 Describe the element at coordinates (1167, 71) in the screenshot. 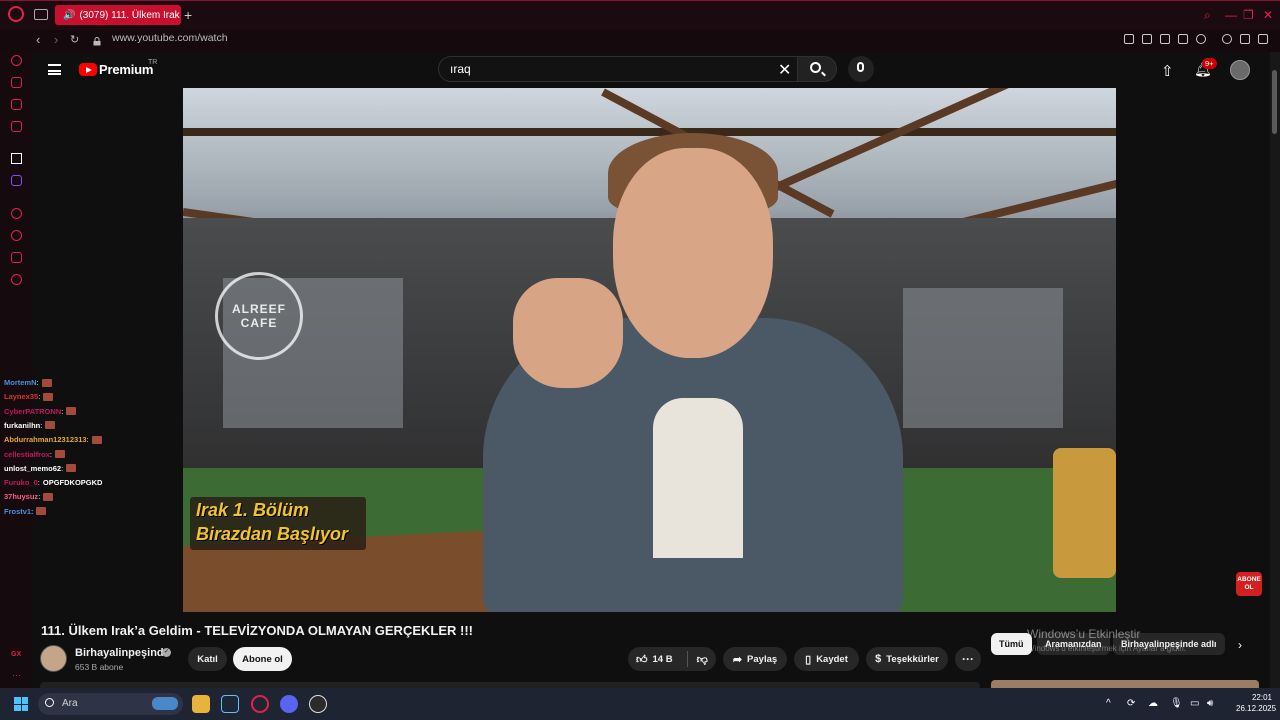

I see `upload-icon: ⇧` at that location.